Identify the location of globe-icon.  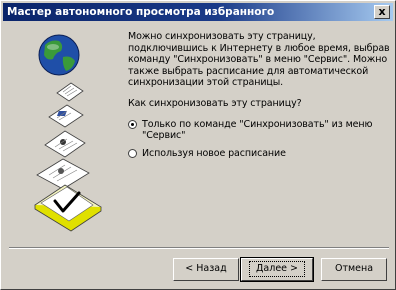
(59, 55).